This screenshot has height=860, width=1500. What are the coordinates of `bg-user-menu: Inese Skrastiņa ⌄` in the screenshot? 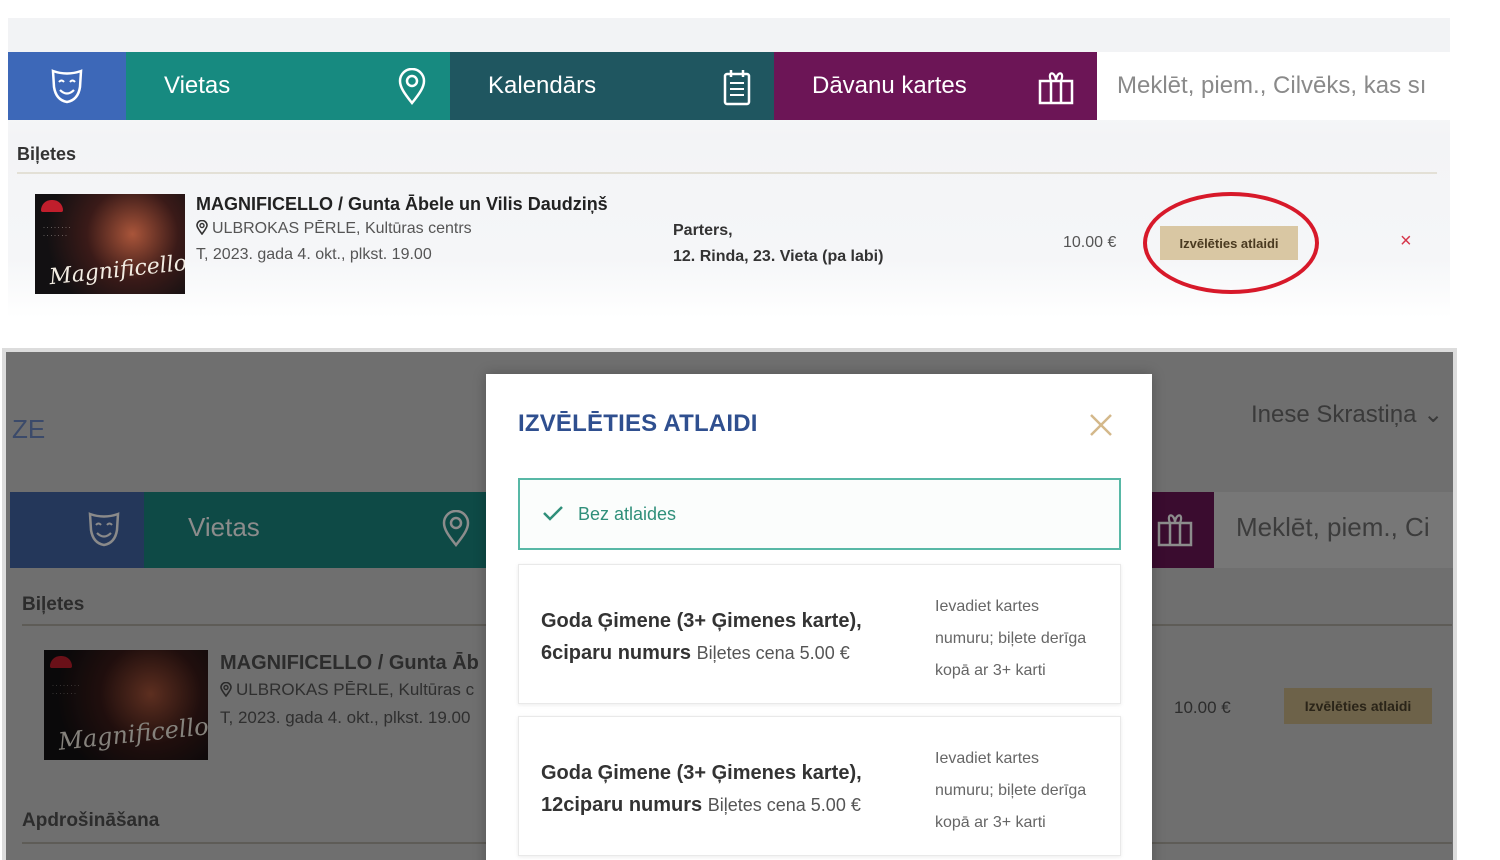 It's located at (1347, 414).